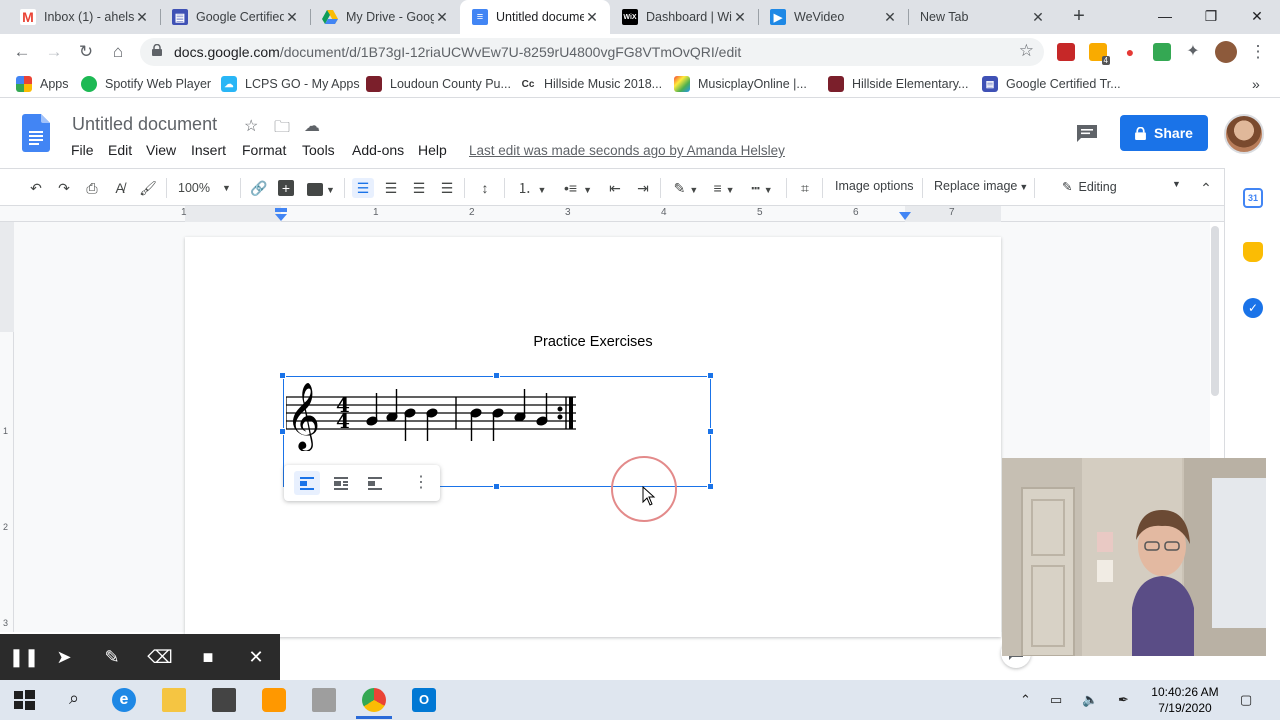 The image size is (1280, 720). I want to click on align-center-icon: ☰, so click(391, 188).